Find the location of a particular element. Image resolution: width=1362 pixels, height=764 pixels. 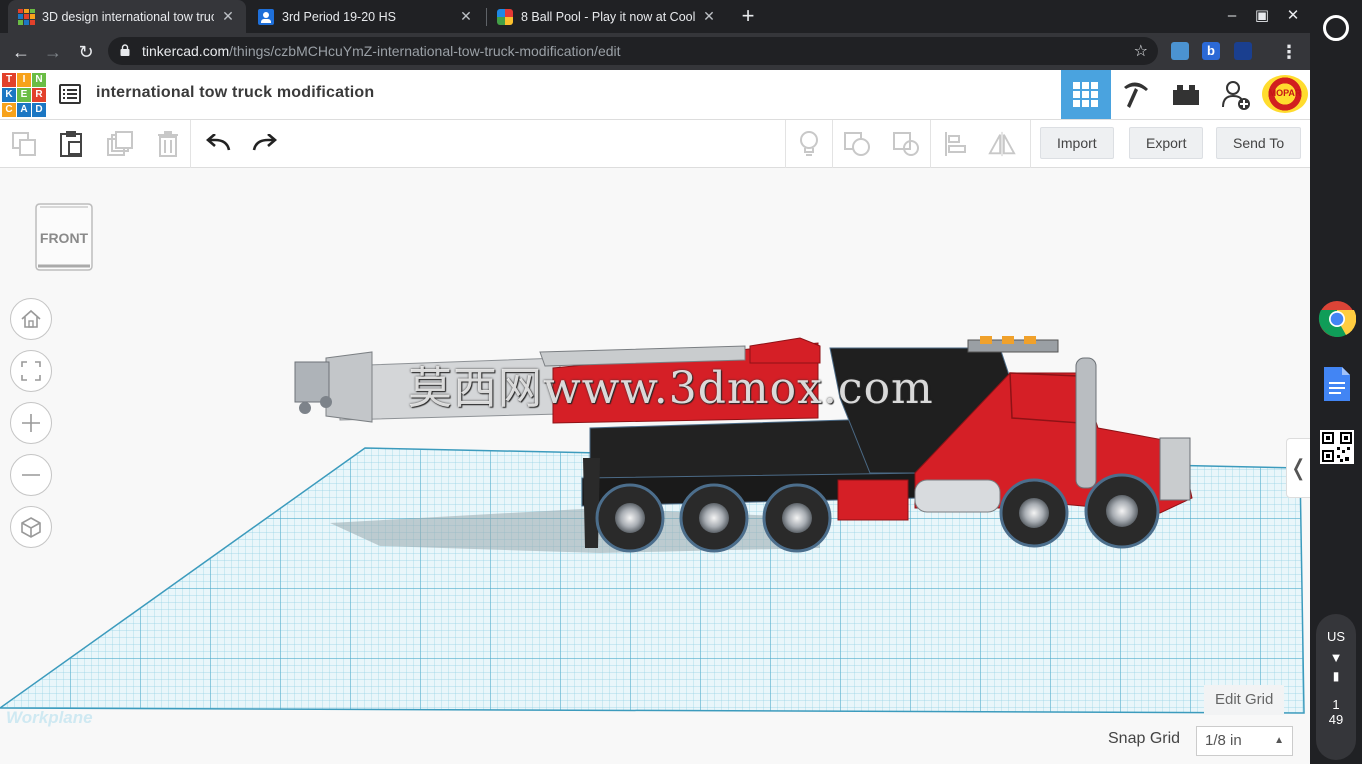

logo-letter: K is located at coordinates (9, 95).